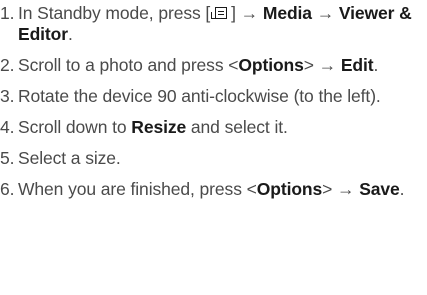 This screenshot has width=427, height=295. Describe the element at coordinates (247, 13) in the screenshot. I see `step-text: ] →` at that location.